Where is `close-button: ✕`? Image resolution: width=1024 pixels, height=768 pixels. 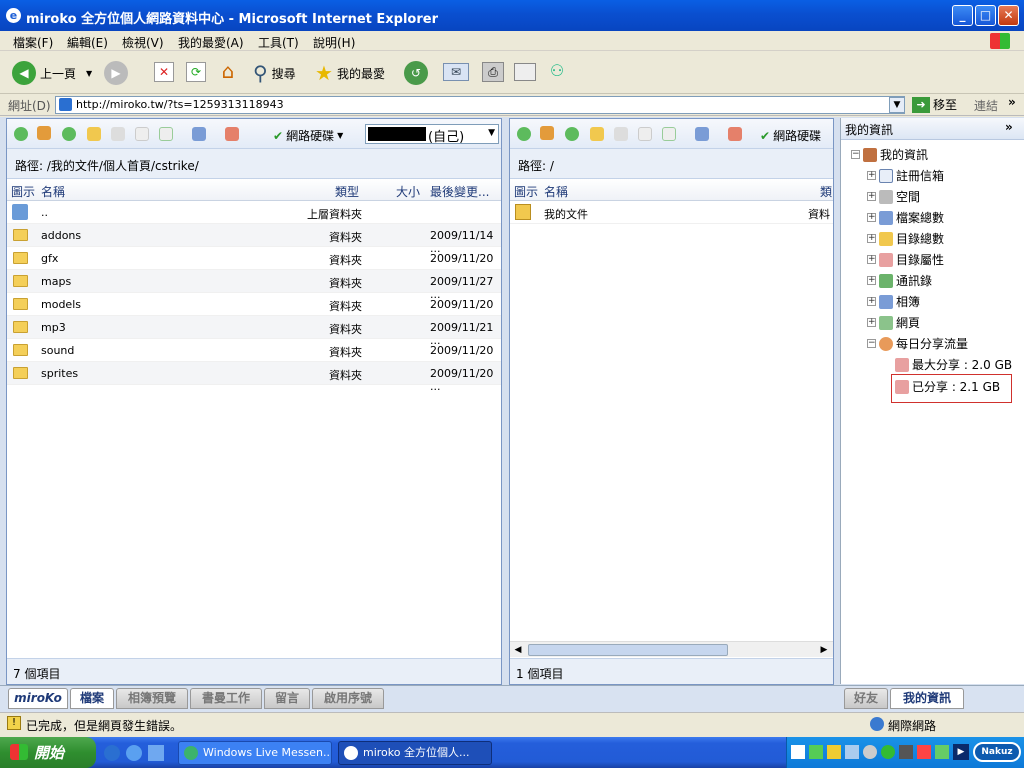 close-button: ✕ is located at coordinates (1008, 15).